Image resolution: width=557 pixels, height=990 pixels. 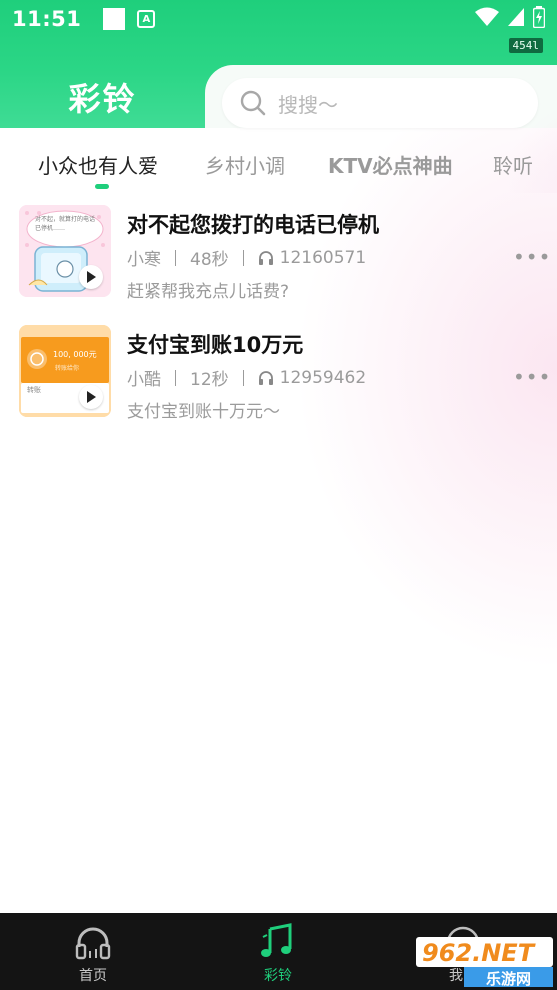 I want to click on notification-square-icon, so click(x=114, y=19).